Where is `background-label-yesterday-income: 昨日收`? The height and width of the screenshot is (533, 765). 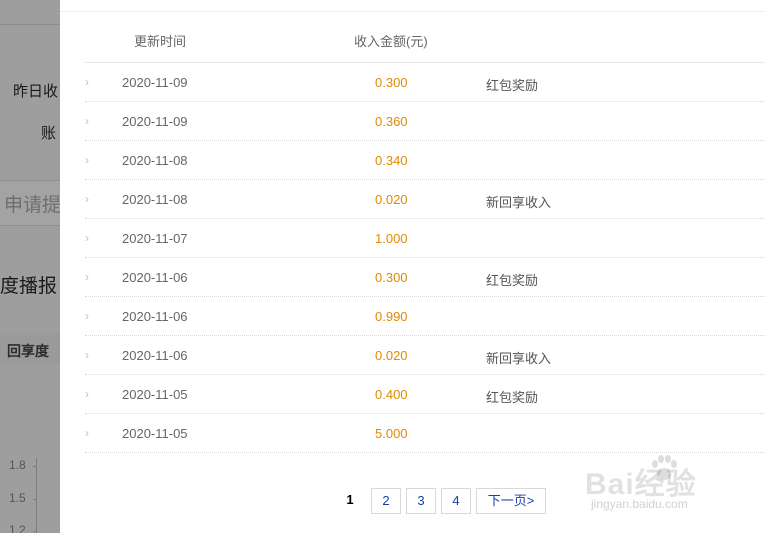
background-label-yesterday-income: 昨日收 is located at coordinates (36, 91).